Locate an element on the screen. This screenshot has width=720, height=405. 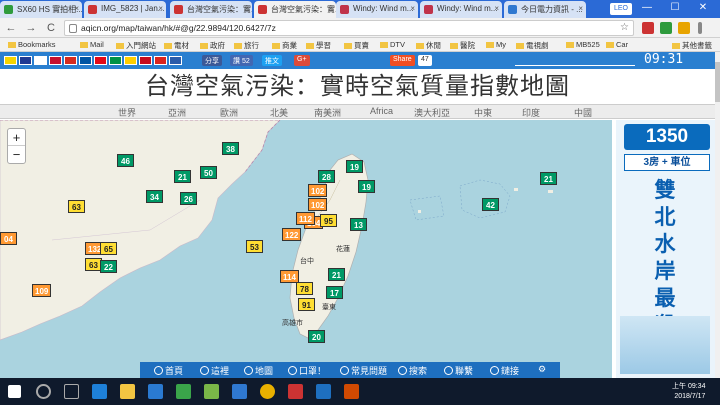
google-plus-button: G+ is located at coordinates (302, 60).